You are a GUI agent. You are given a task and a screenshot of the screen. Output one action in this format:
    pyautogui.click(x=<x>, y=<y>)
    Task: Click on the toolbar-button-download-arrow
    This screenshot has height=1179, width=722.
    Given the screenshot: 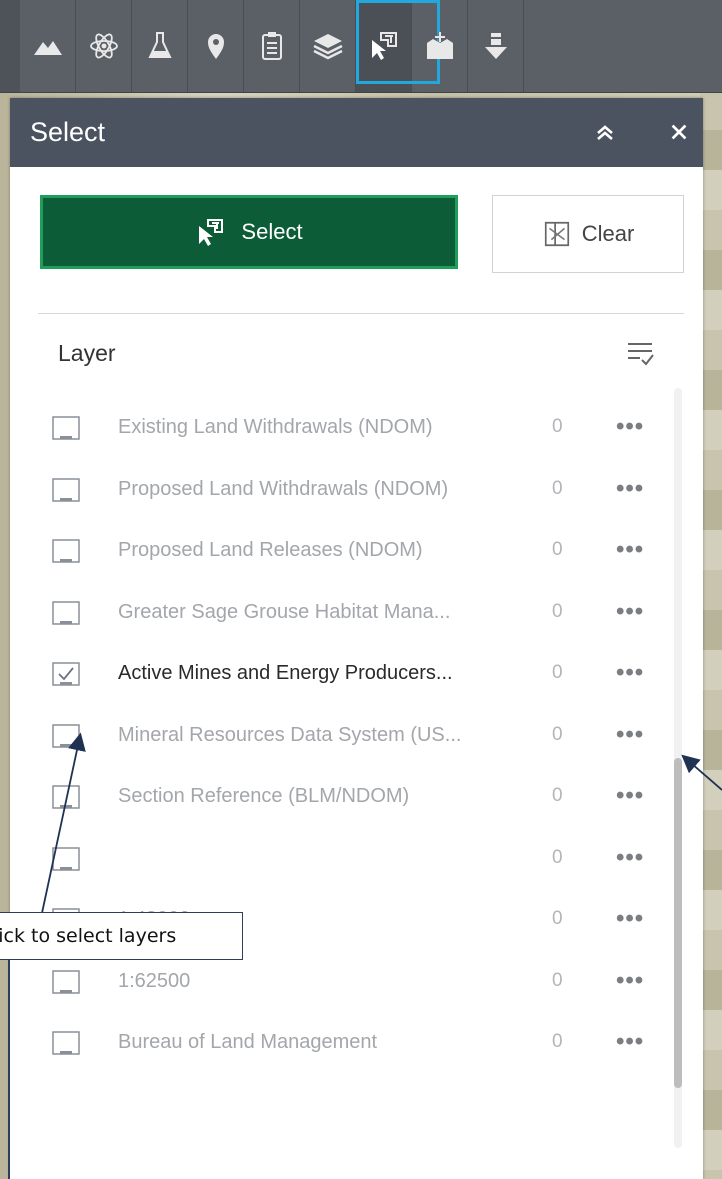 What is the action you would take?
    pyautogui.click(x=496, y=46)
    